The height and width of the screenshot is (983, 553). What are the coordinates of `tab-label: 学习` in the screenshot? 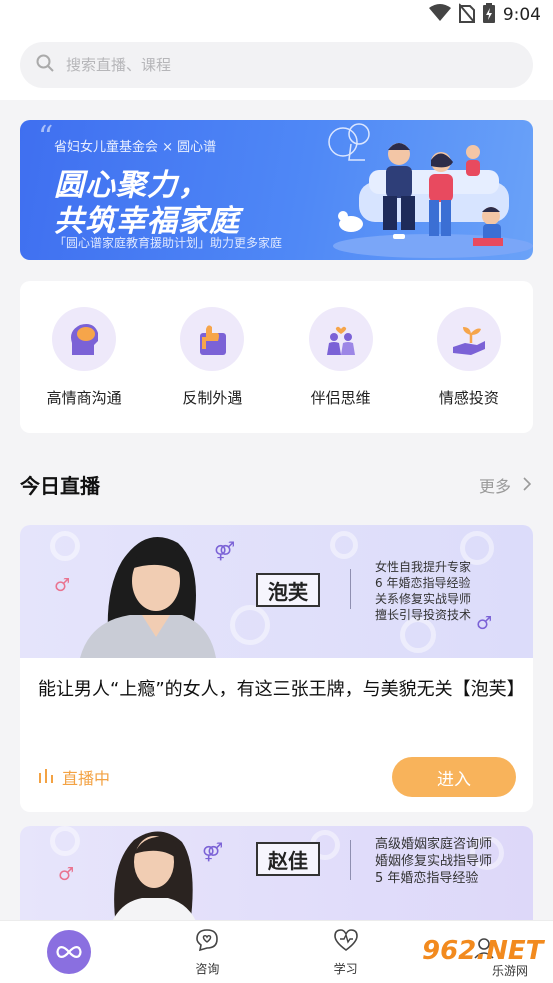 It's located at (345, 968).